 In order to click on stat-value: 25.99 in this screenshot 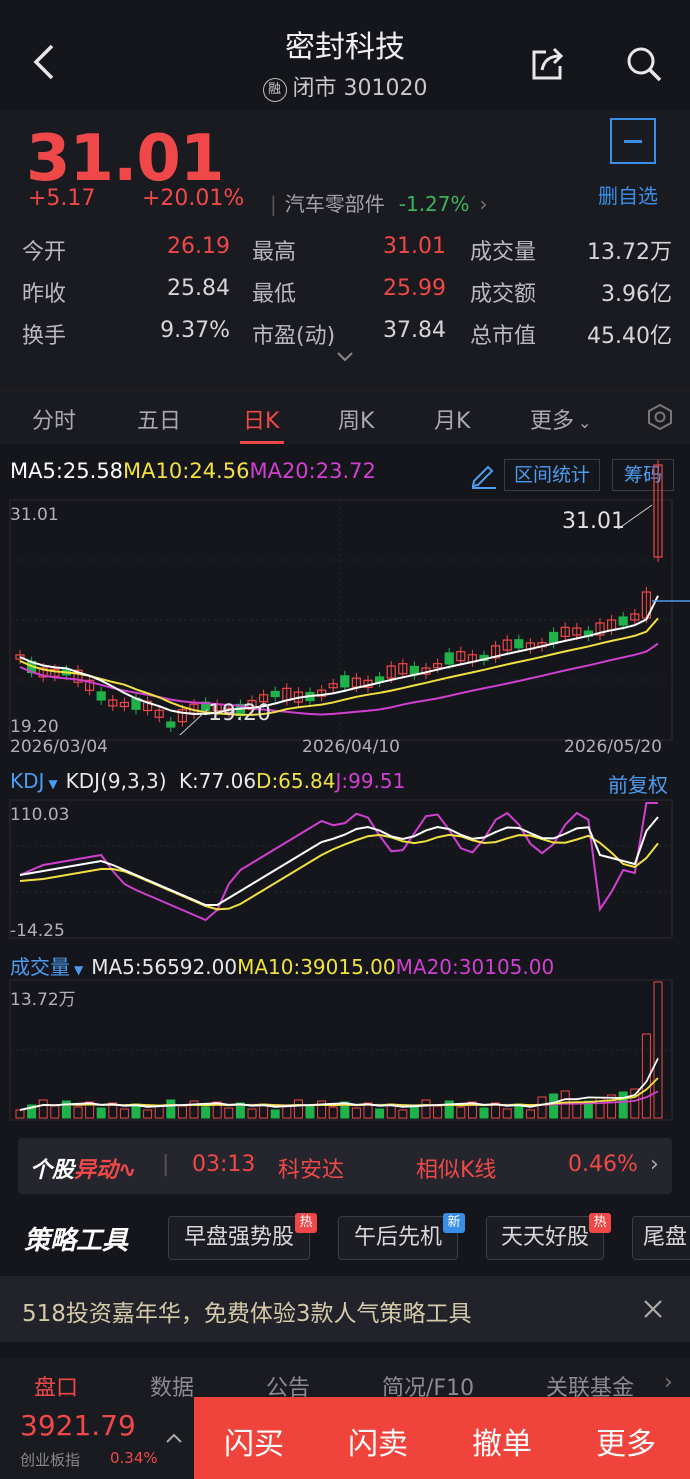, I will do `click(414, 288)`.